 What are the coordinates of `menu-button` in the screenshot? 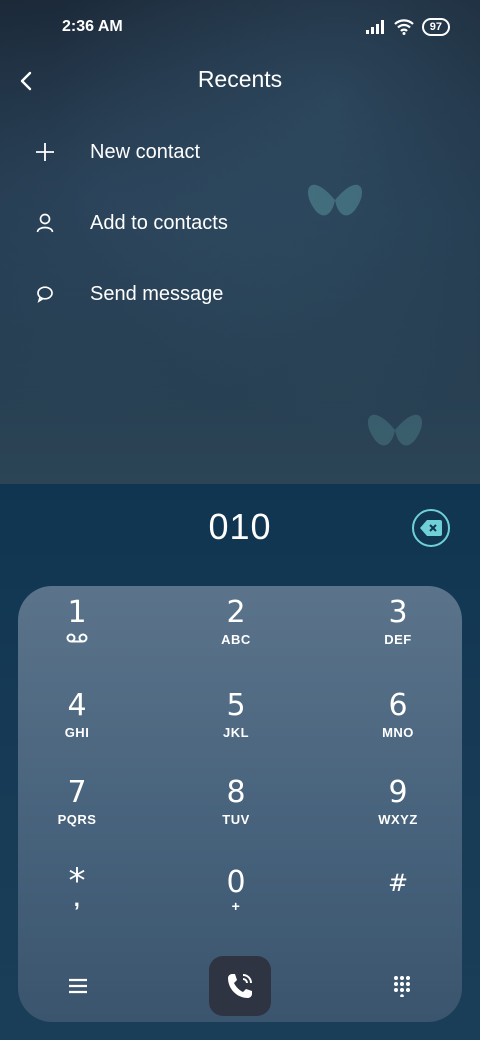 It's located at (78, 986).